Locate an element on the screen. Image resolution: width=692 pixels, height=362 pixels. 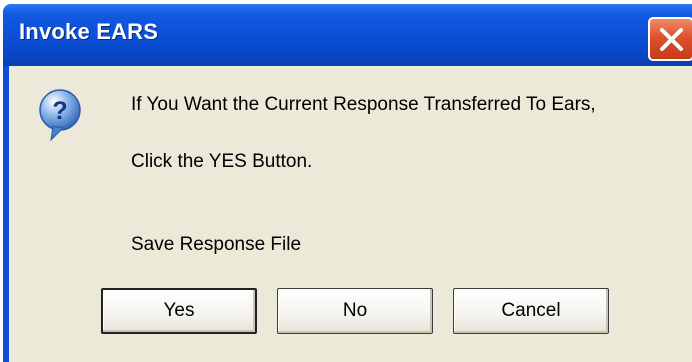
close-icon is located at coordinates (671, 39).